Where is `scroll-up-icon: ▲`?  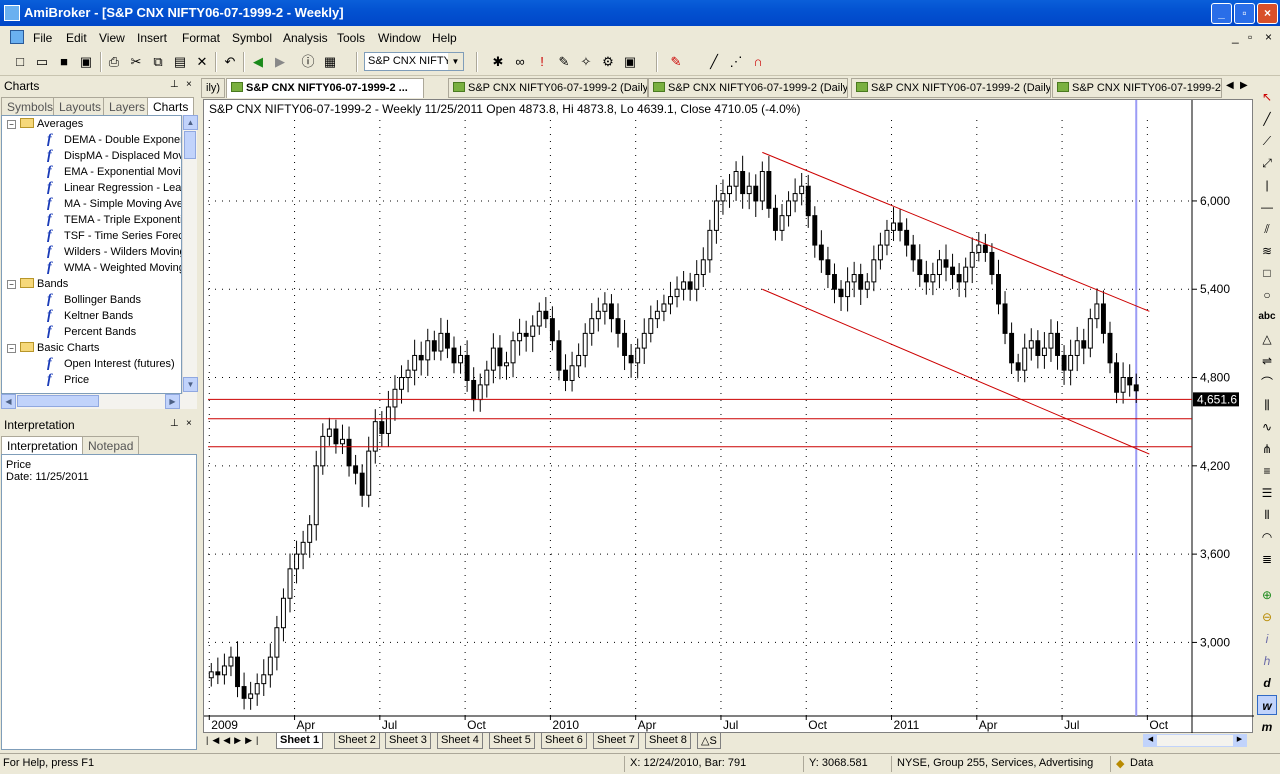
scroll-up-icon: ▲ is located at coordinates (190, 122).